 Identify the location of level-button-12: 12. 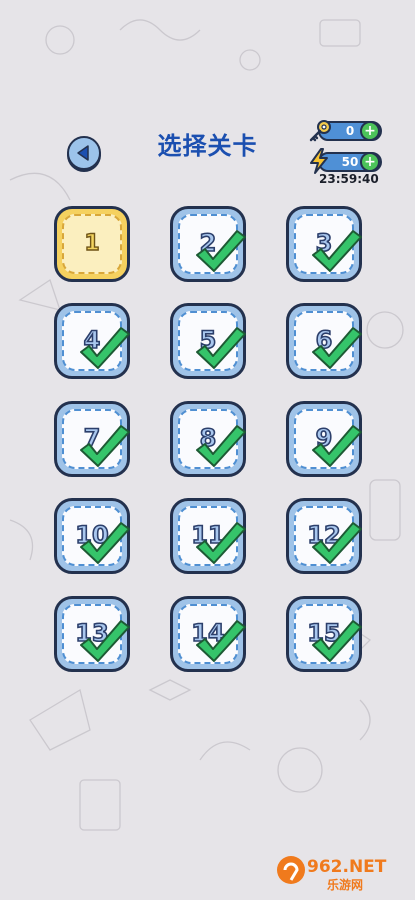
(324, 536).